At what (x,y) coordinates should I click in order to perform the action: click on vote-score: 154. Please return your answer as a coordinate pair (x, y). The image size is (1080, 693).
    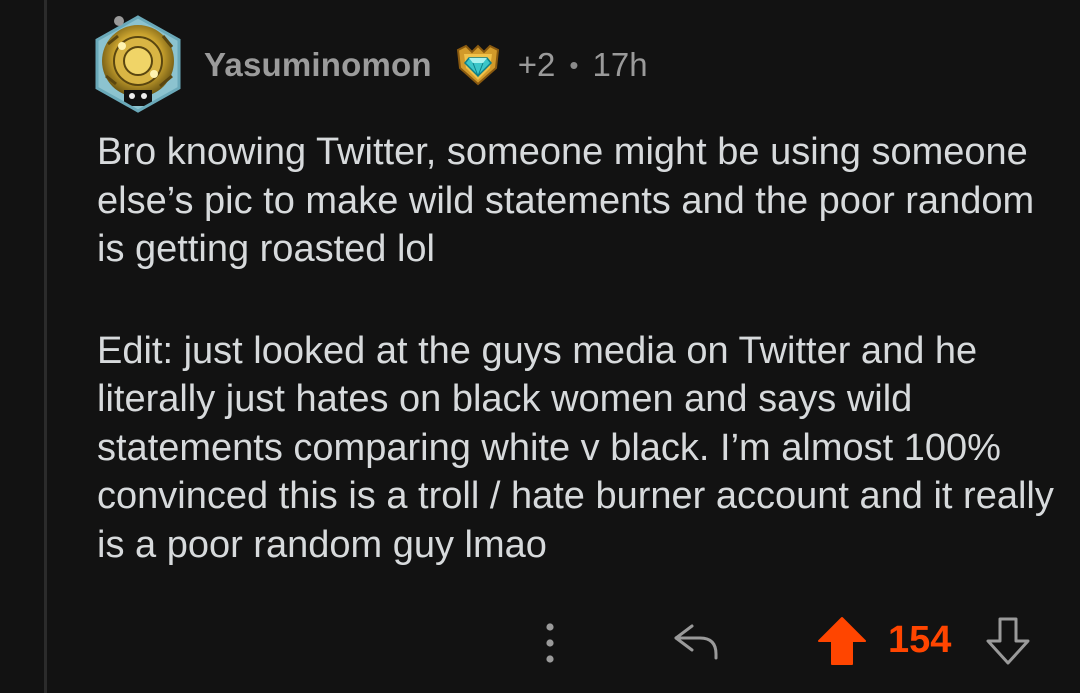
    Looking at the image, I should click on (920, 640).